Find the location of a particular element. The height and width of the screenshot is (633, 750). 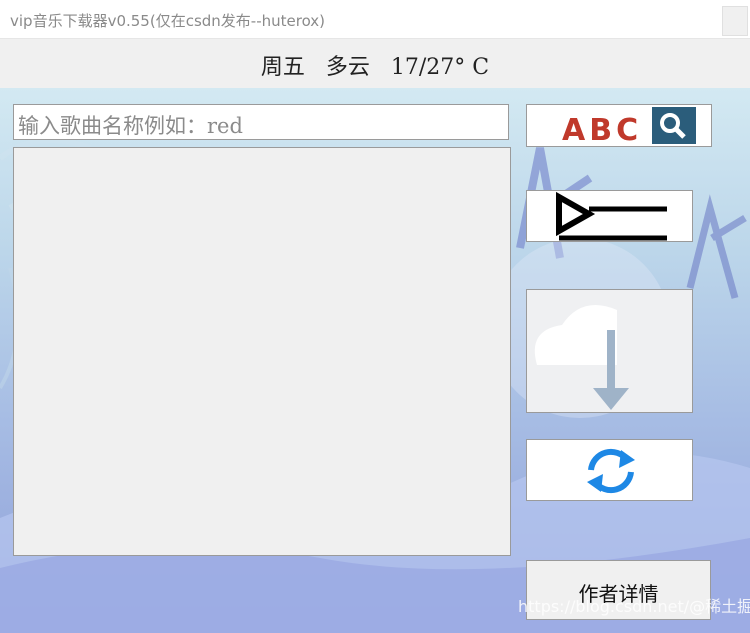

window-title: vip音乐下载器v0.55(仅在csdn发布--huterox) is located at coordinates (168, 21).